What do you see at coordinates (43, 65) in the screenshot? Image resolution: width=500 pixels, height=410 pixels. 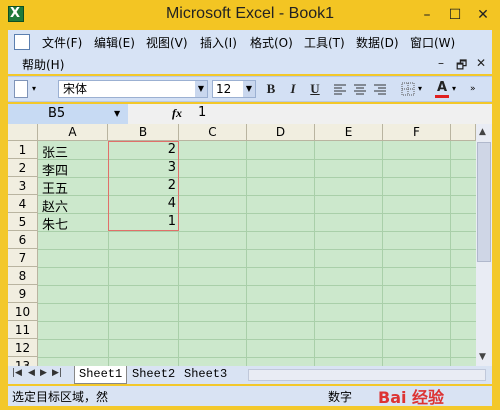 I see `menu-help: 帮助(H)` at bounding box center [43, 65].